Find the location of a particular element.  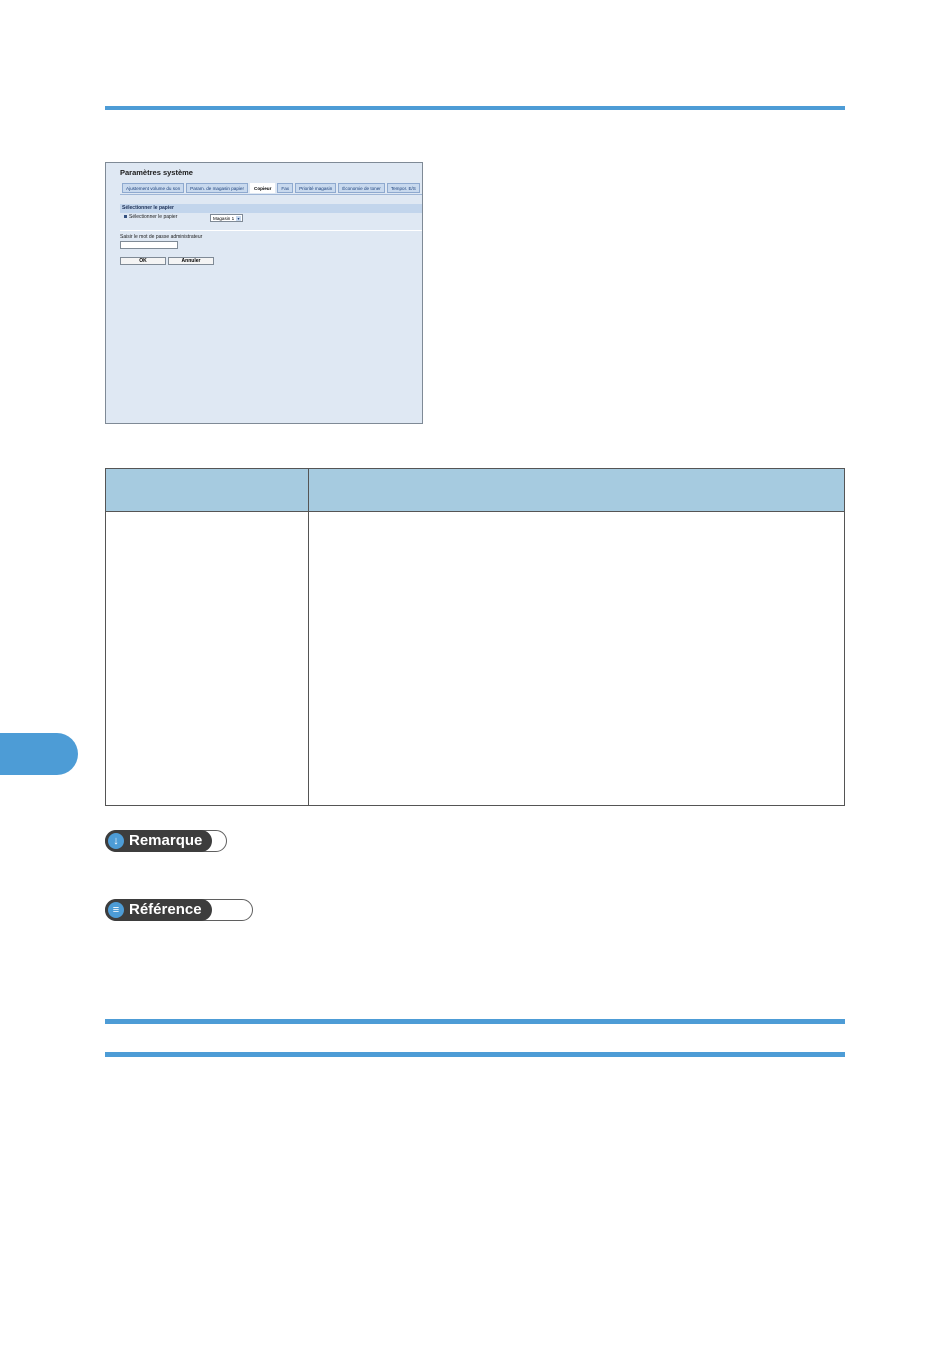

remarque-text: Remarque is located at coordinates (166, 840).